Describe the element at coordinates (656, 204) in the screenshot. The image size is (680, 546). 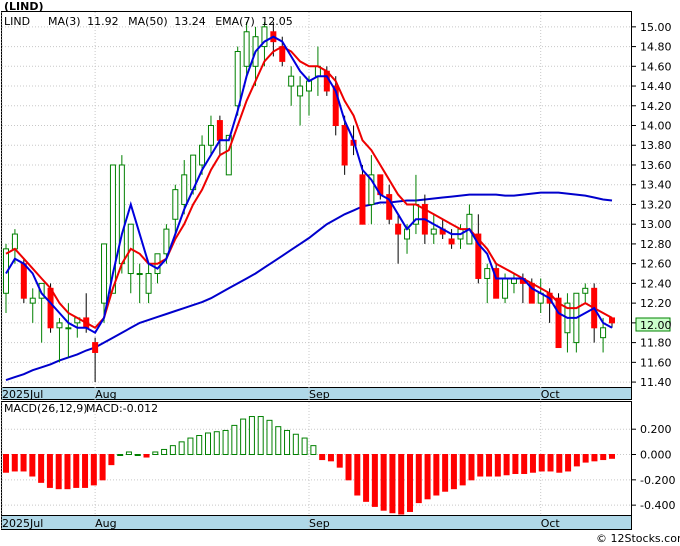
I see `price-tick-label: 13.20` at that location.